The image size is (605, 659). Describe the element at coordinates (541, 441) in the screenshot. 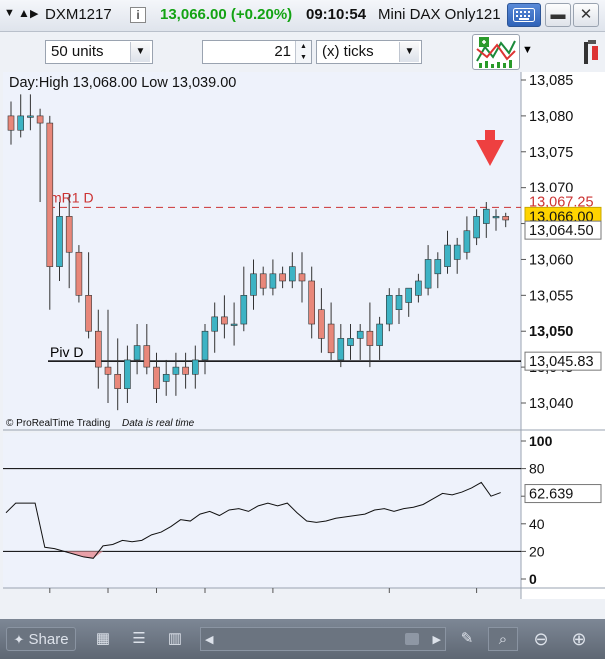

I see `indicator-tick-label: 100` at that location.